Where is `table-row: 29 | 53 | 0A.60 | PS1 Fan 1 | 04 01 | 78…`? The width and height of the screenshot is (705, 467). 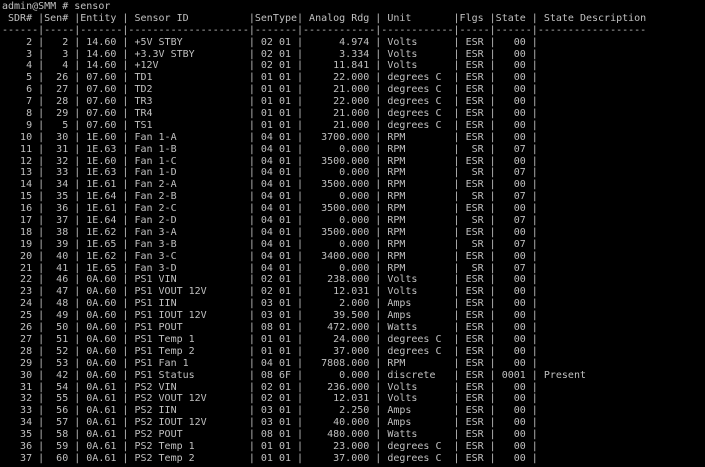 table-row: 29 | 53 | 0A.60 | PS1 Fan 1 | 04 01 | 78… is located at coordinates (270, 363).